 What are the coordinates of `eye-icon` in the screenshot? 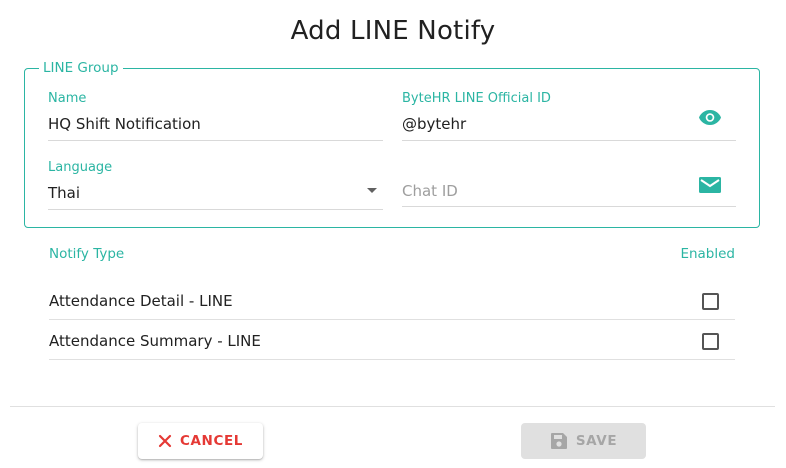 It's located at (710, 119).